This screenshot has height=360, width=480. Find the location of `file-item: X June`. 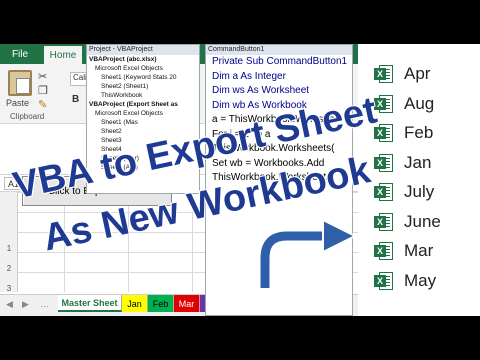

file-item: X June is located at coordinates (407, 222).